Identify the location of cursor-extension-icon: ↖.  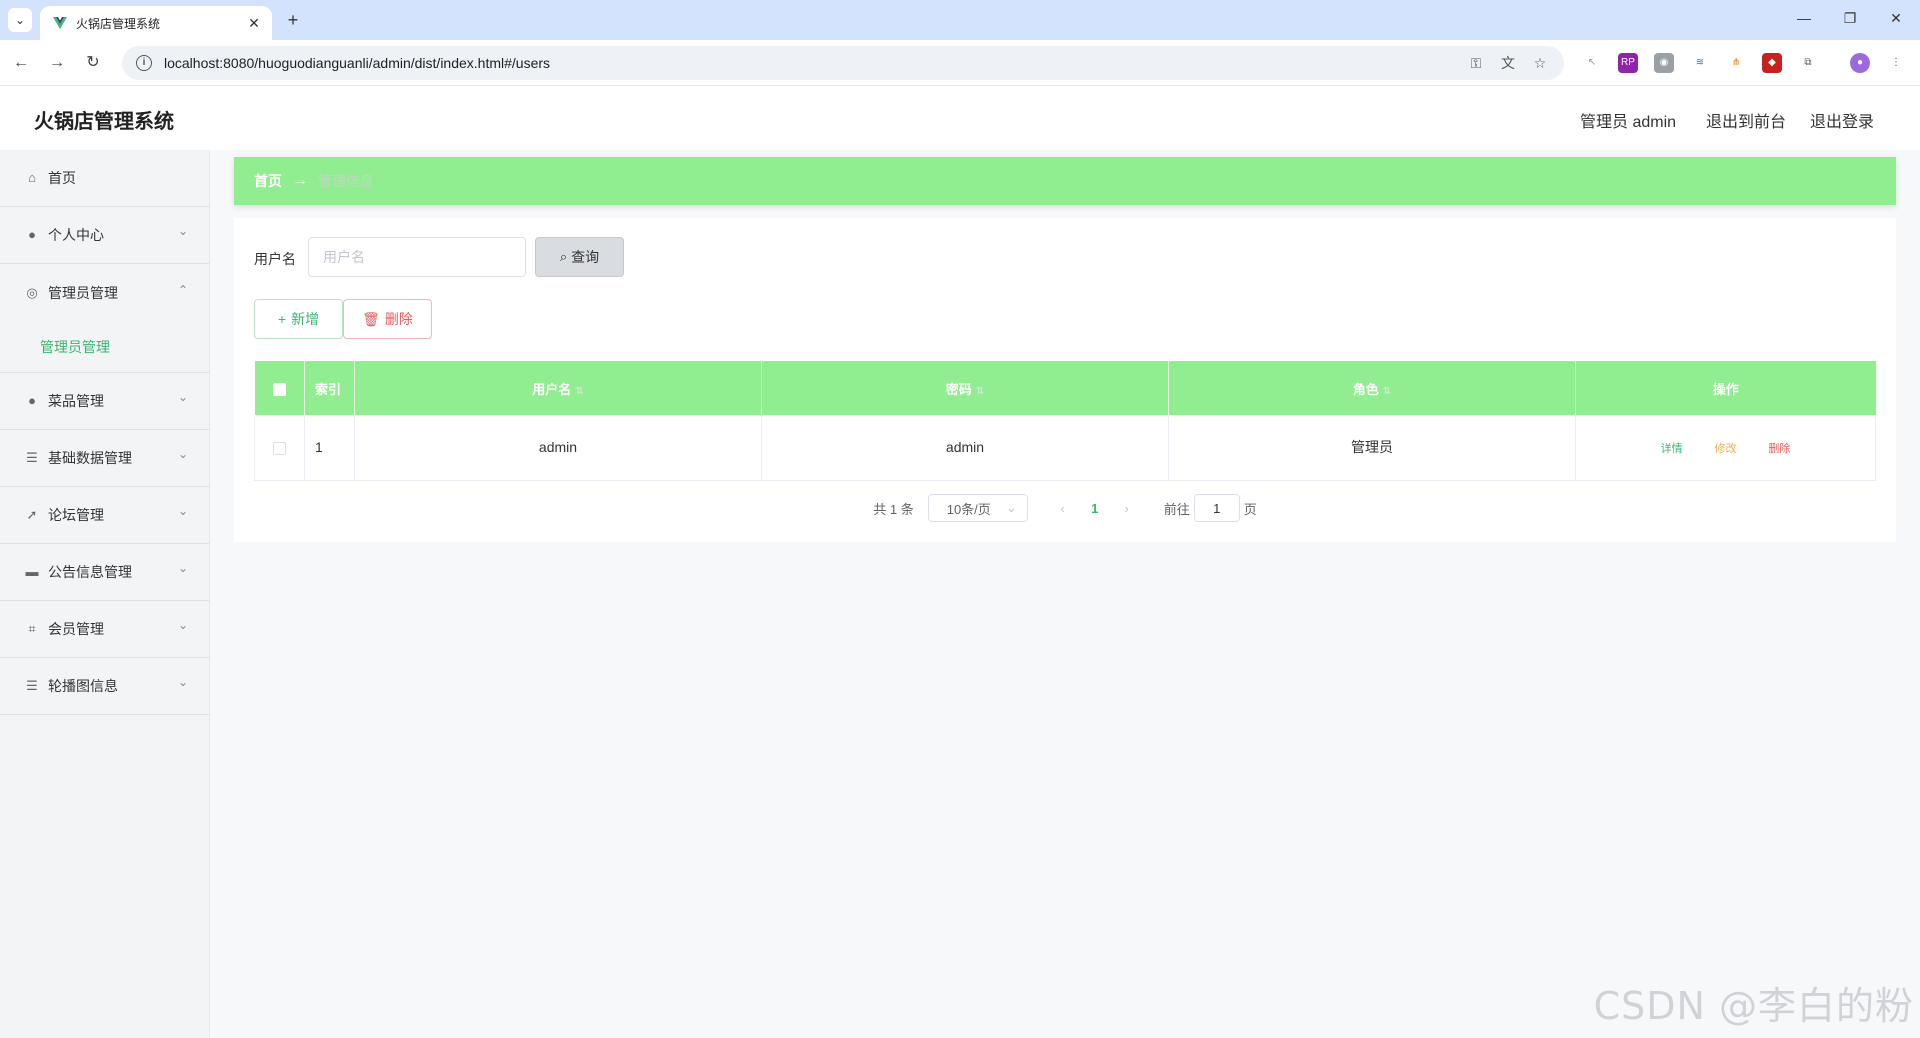
(1592, 63).